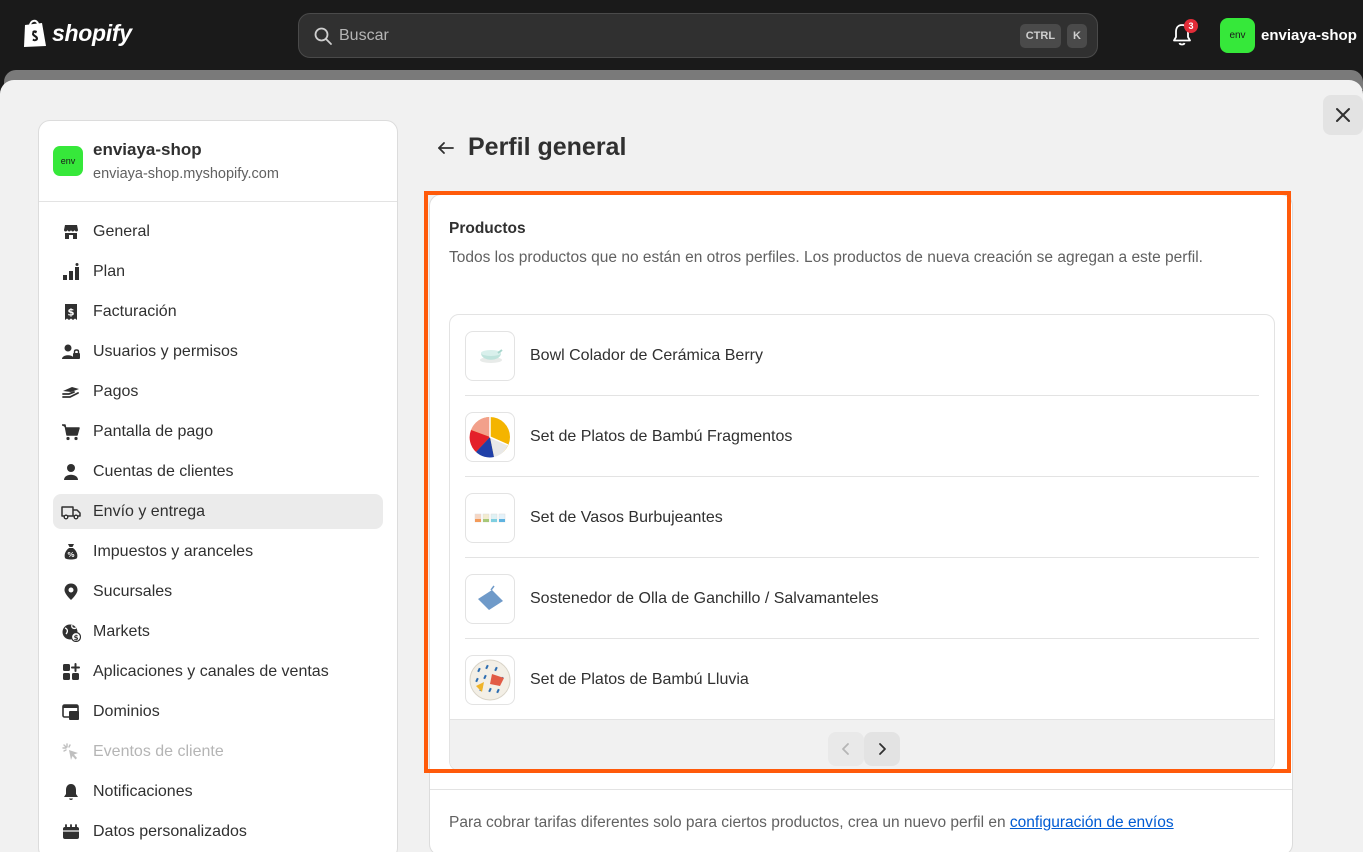 The width and height of the screenshot is (1363, 852). Describe the element at coordinates (446, 148) in the screenshot. I see `back-arrow-icon` at that location.